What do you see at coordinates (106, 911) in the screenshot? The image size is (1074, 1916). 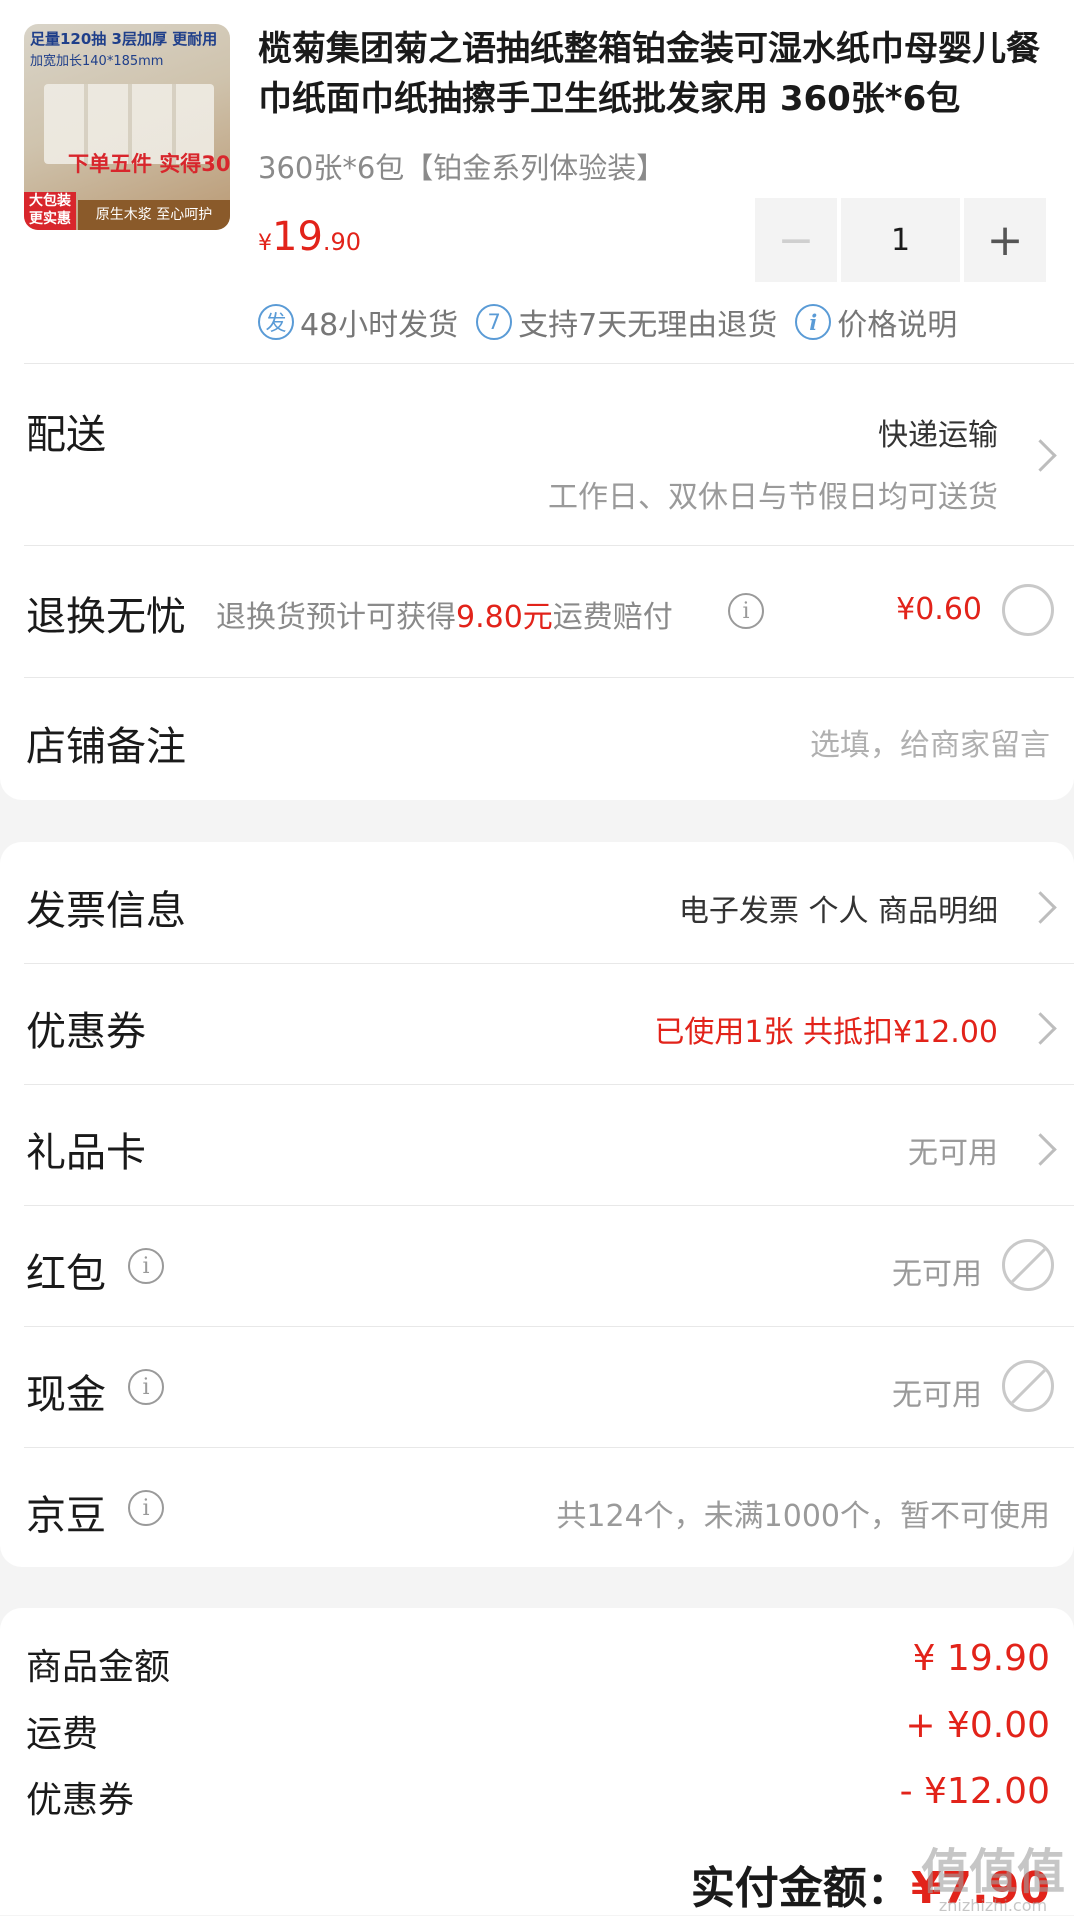 I see `invoice-label: 发票信息` at bounding box center [106, 911].